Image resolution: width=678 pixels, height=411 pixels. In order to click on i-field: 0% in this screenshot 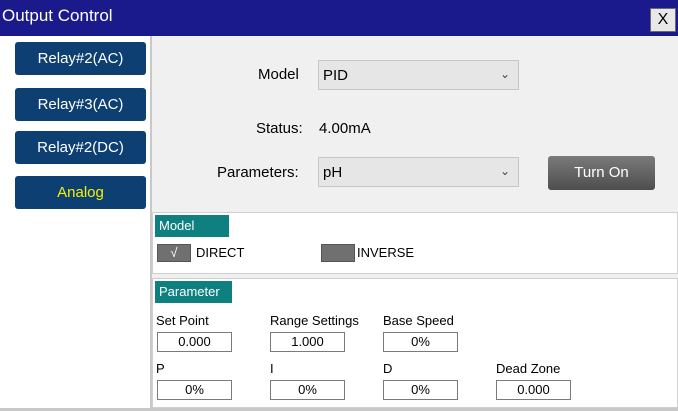, I will do `click(307, 390)`.